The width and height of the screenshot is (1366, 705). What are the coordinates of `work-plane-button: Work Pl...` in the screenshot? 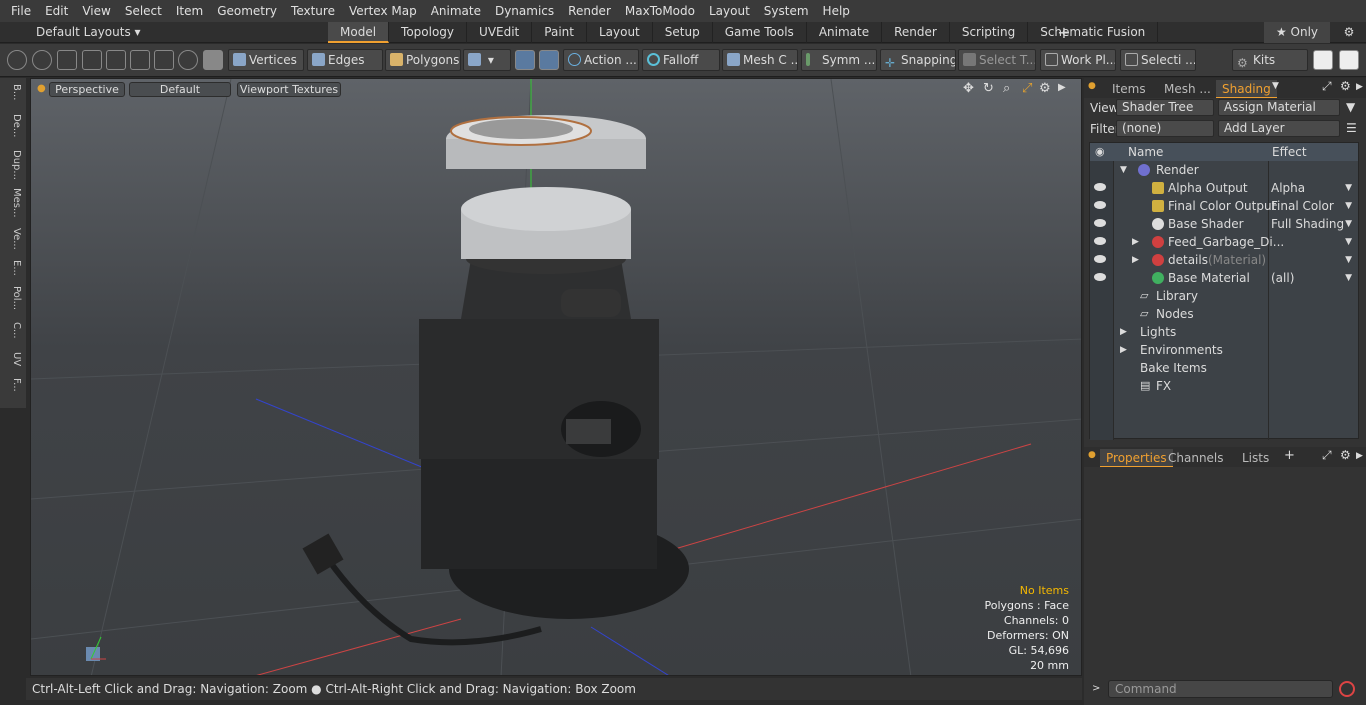 It's located at (1078, 60).